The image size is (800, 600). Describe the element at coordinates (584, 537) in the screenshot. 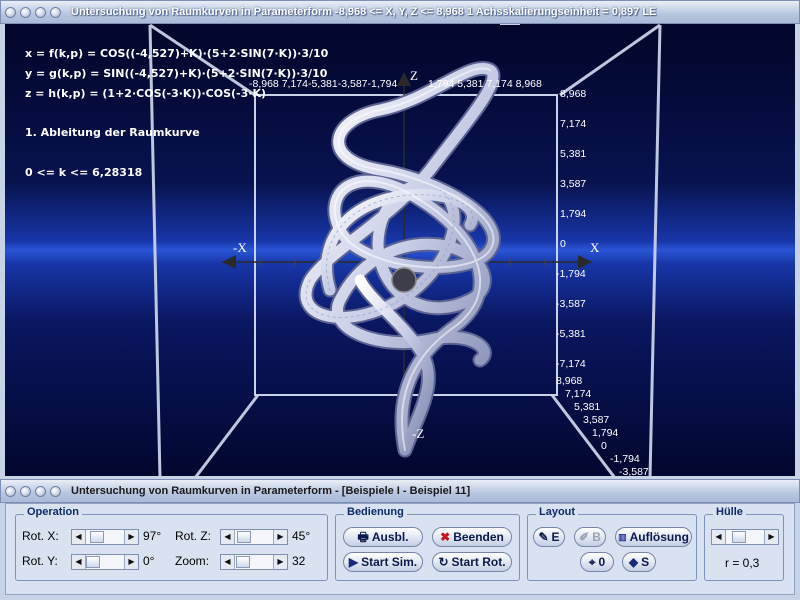

I see `pencil-icon: ✐` at that location.